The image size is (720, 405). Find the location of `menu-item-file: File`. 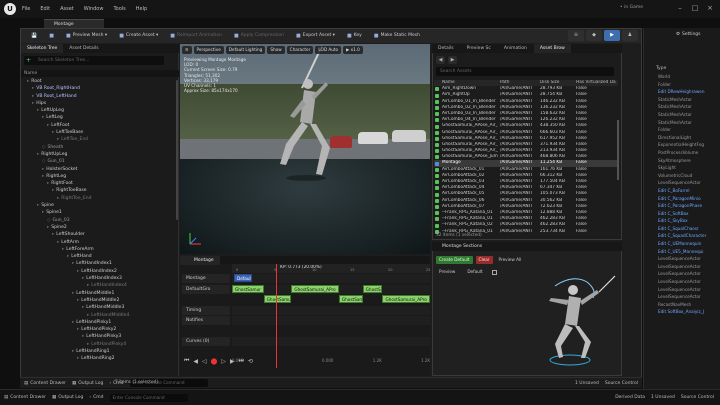

menu-item-file: File is located at coordinates (26, 9).